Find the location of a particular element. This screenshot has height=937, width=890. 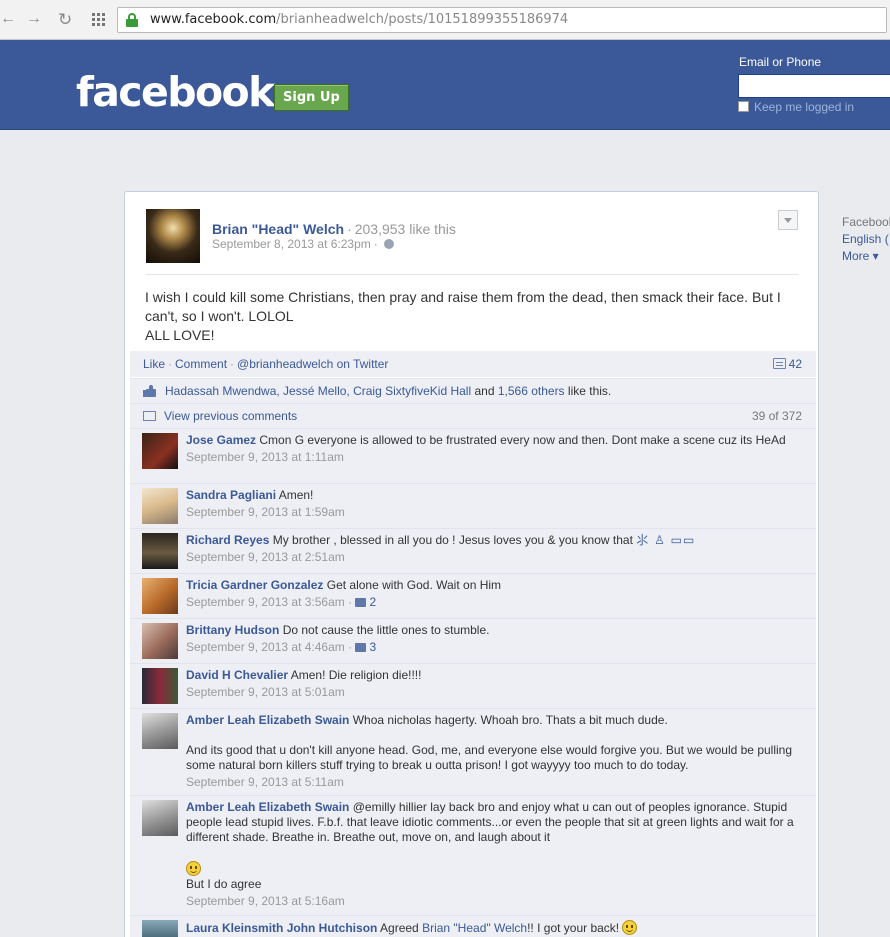

post-timestamp: September 8, 2013 at 6:23pm is located at coordinates (291, 244).